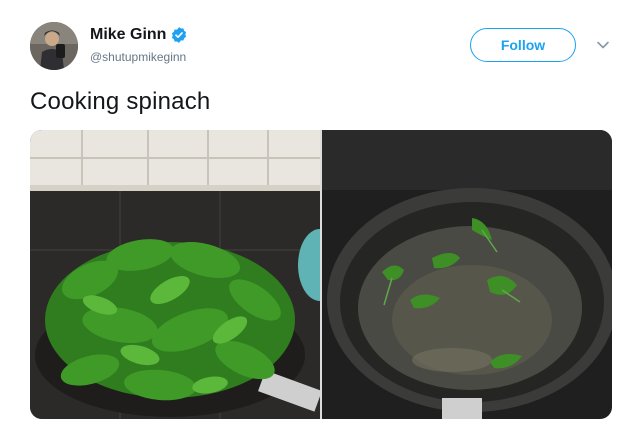 The height and width of the screenshot is (429, 640). What do you see at coordinates (139, 57) in the screenshot?
I see `author-handle: @shutupmikeginn` at bounding box center [139, 57].